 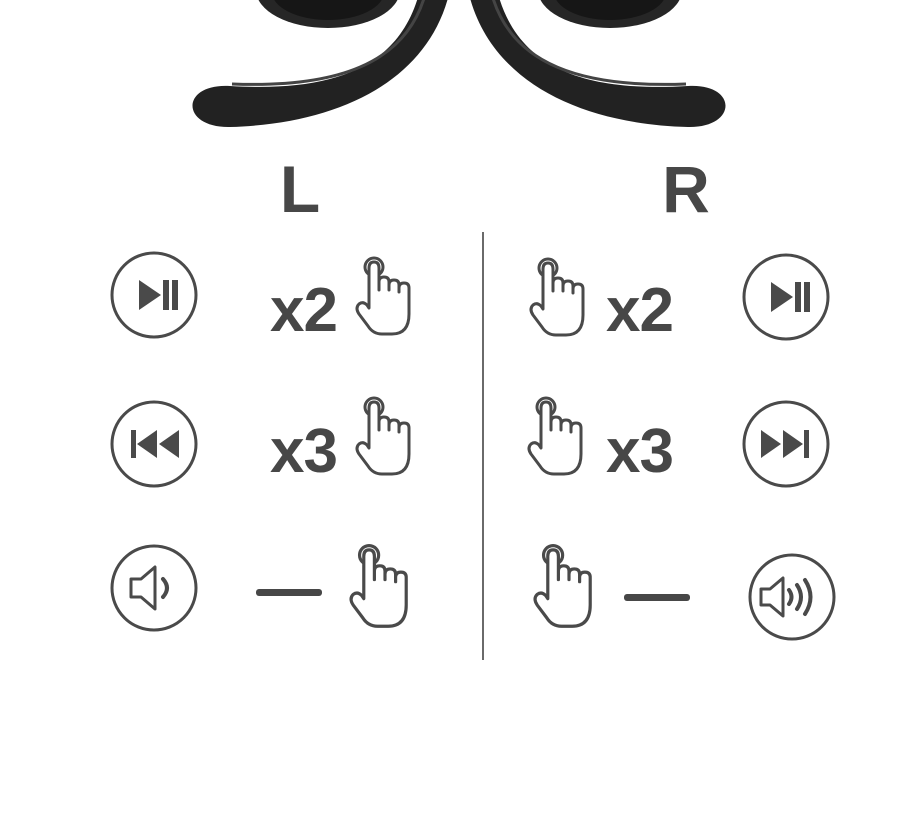 I want to click on left-earbud, so click(x=320, y=64).